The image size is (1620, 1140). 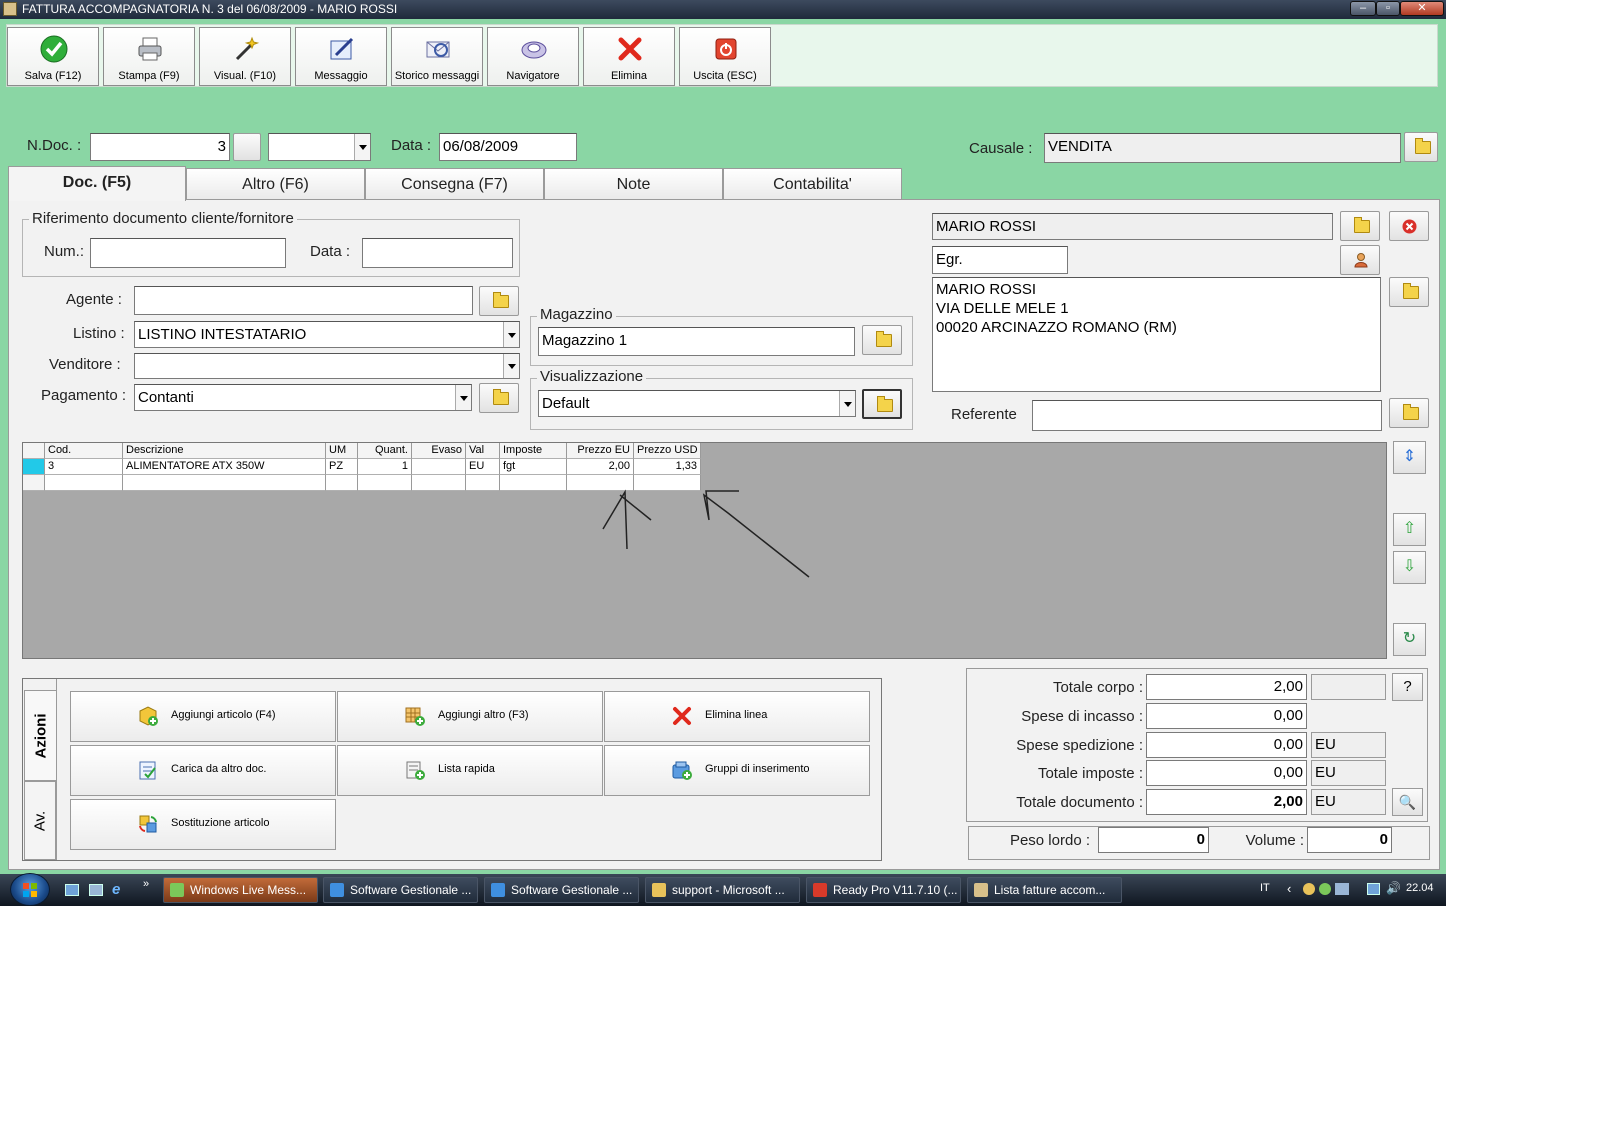 I want to click on referente-input, so click(x=1207, y=415).